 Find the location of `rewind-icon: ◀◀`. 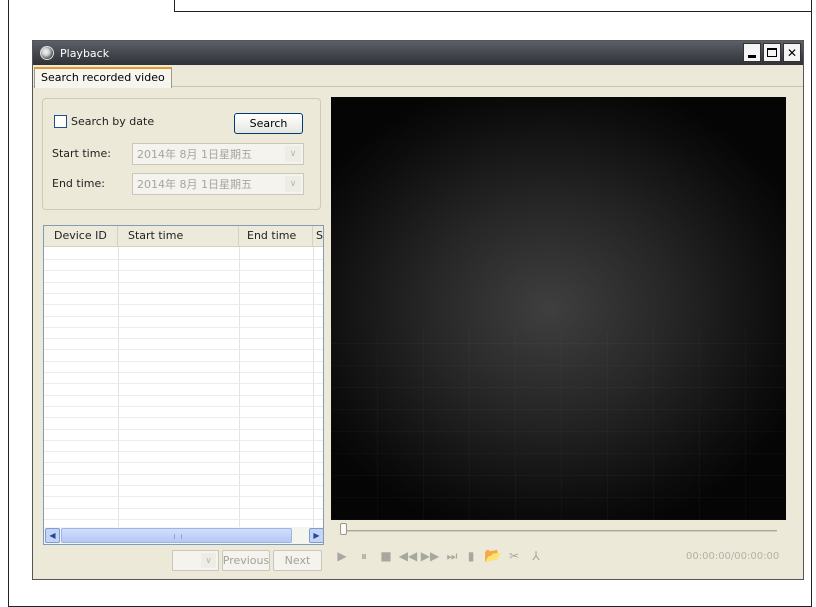

rewind-icon: ◀◀ is located at coordinates (408, 556).